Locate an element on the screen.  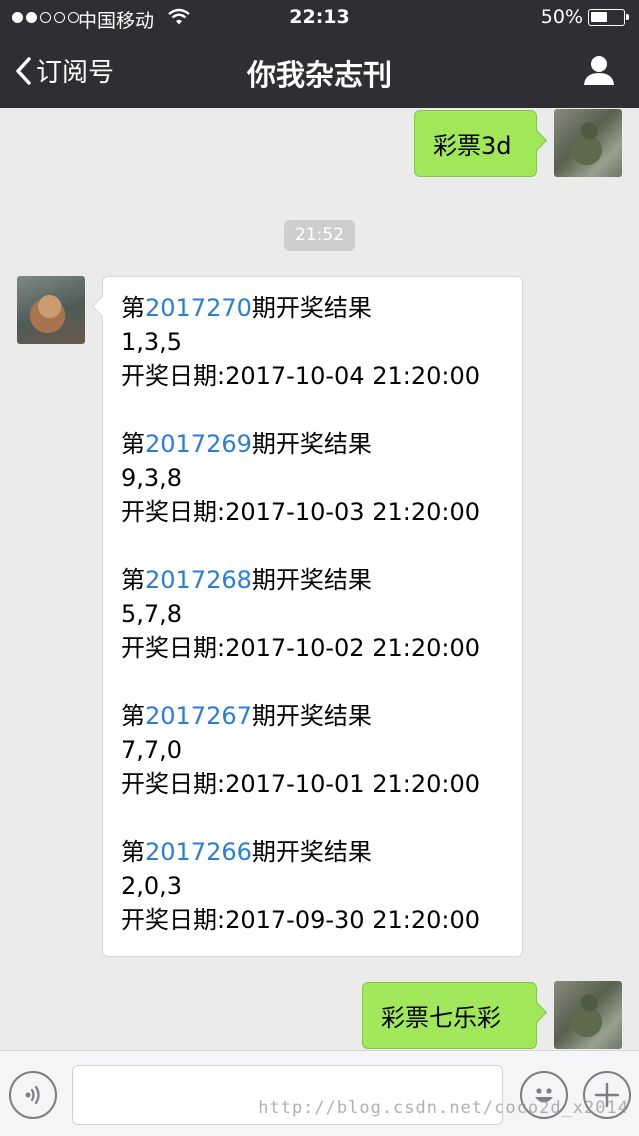
result-heading: 第2017269期开奖结果 is located at coordinates (246, 444).